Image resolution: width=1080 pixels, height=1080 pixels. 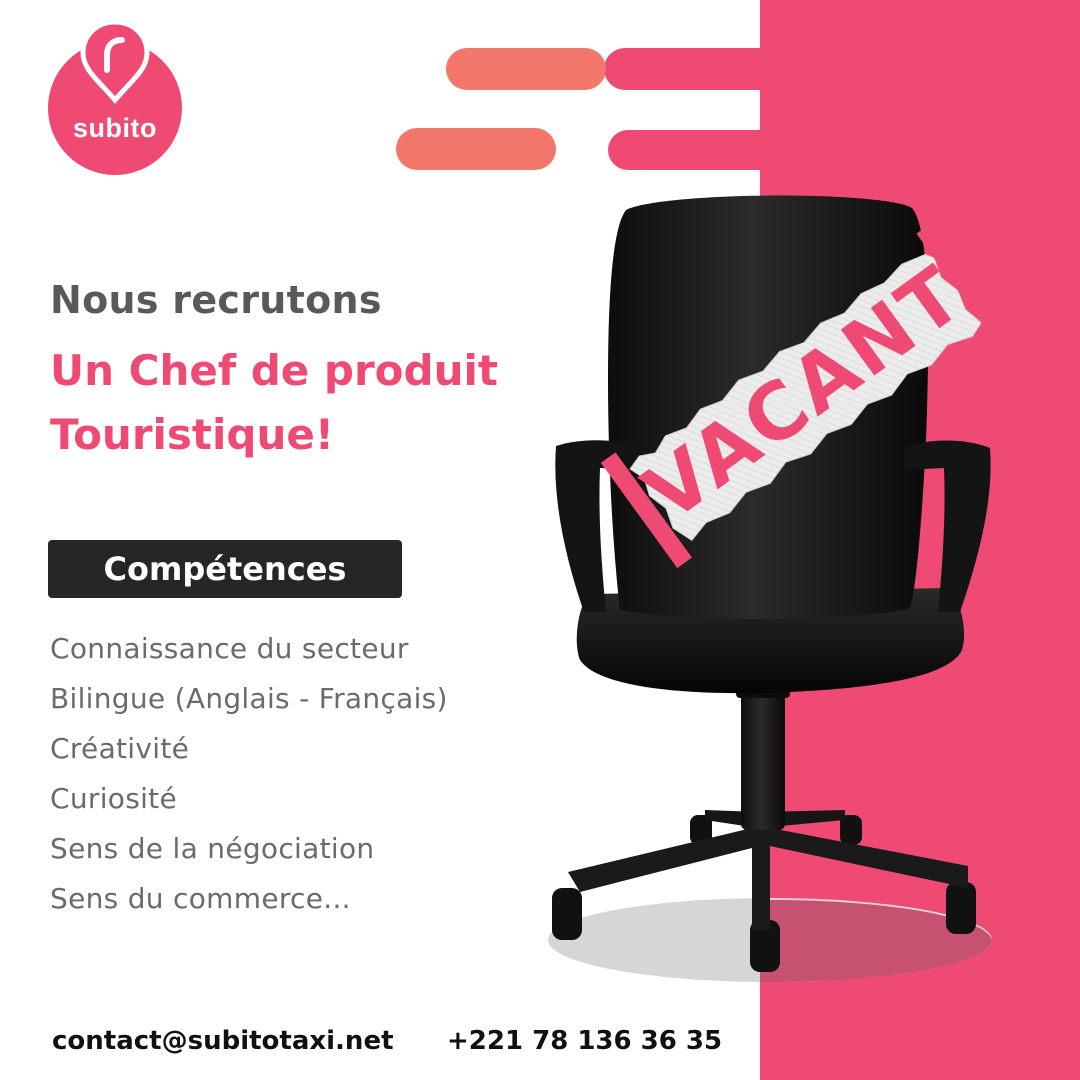 I want to click on position-title-line2: Touristique!, so click(x=192, y=434).